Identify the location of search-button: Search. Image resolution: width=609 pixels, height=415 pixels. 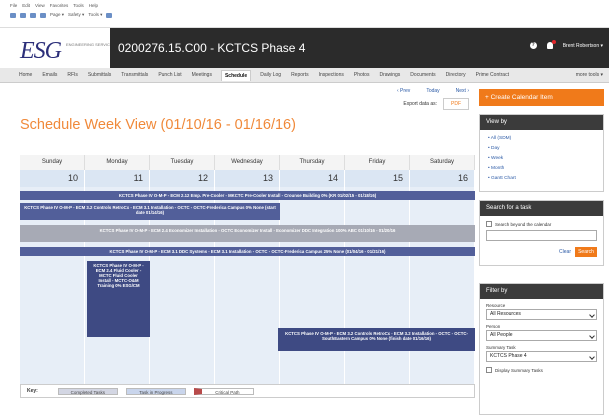
(586, 252).